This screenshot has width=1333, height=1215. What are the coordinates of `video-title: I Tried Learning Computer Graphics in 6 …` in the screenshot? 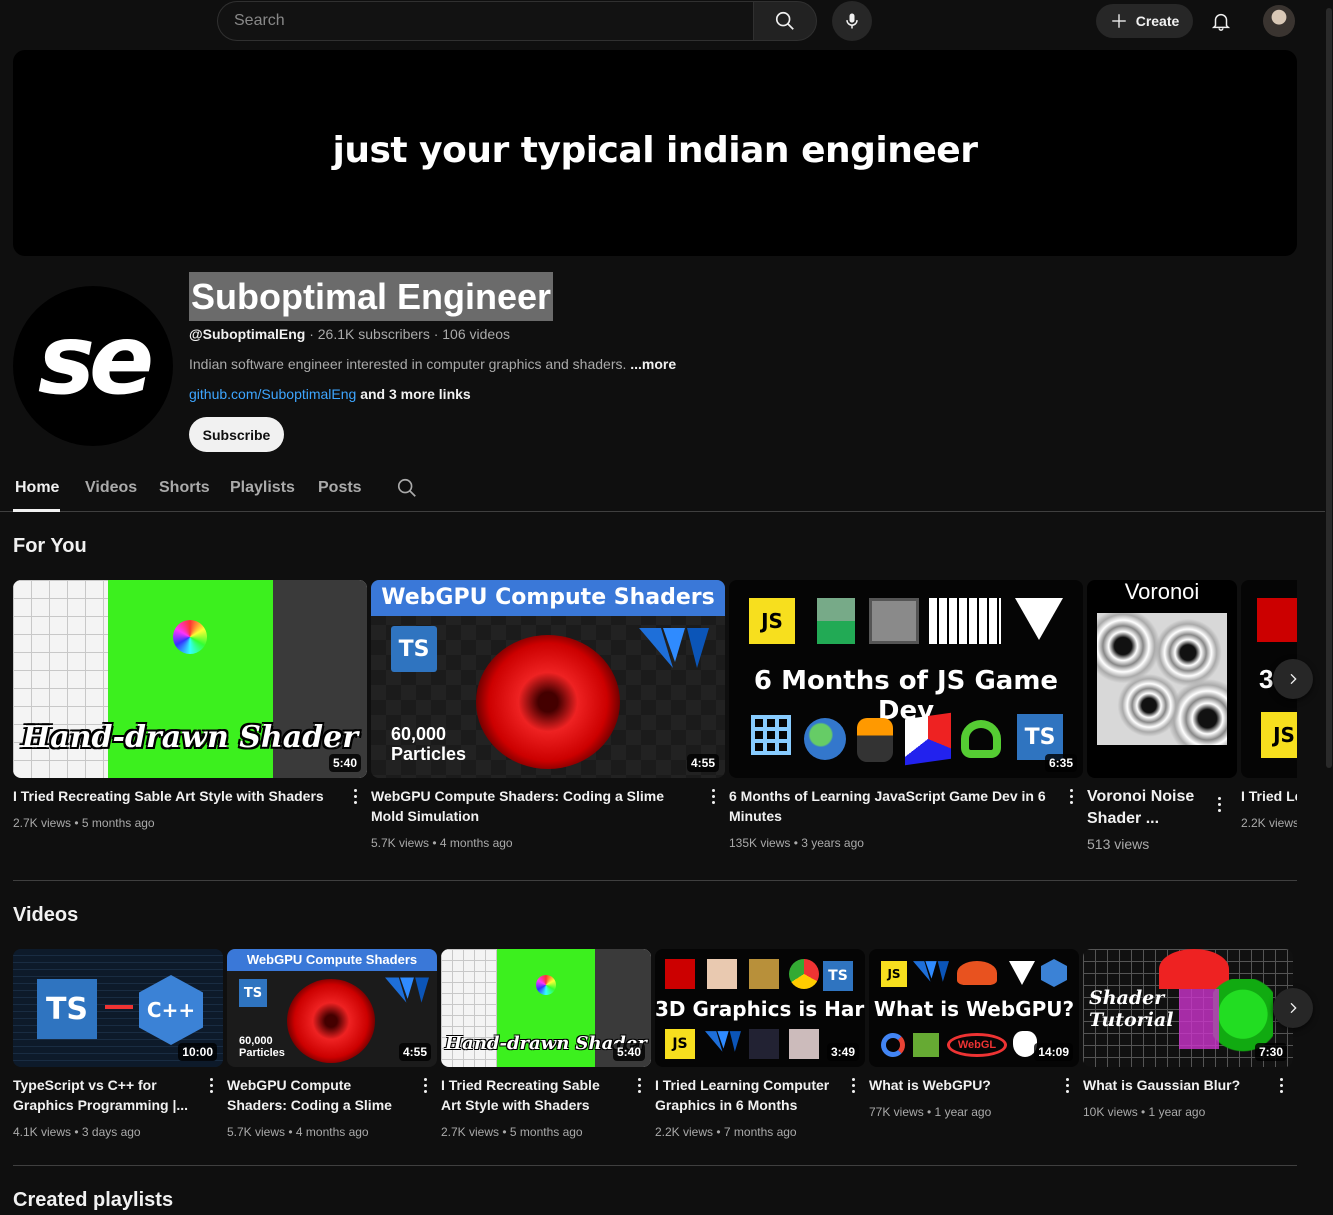 It's located at (745, 1095).